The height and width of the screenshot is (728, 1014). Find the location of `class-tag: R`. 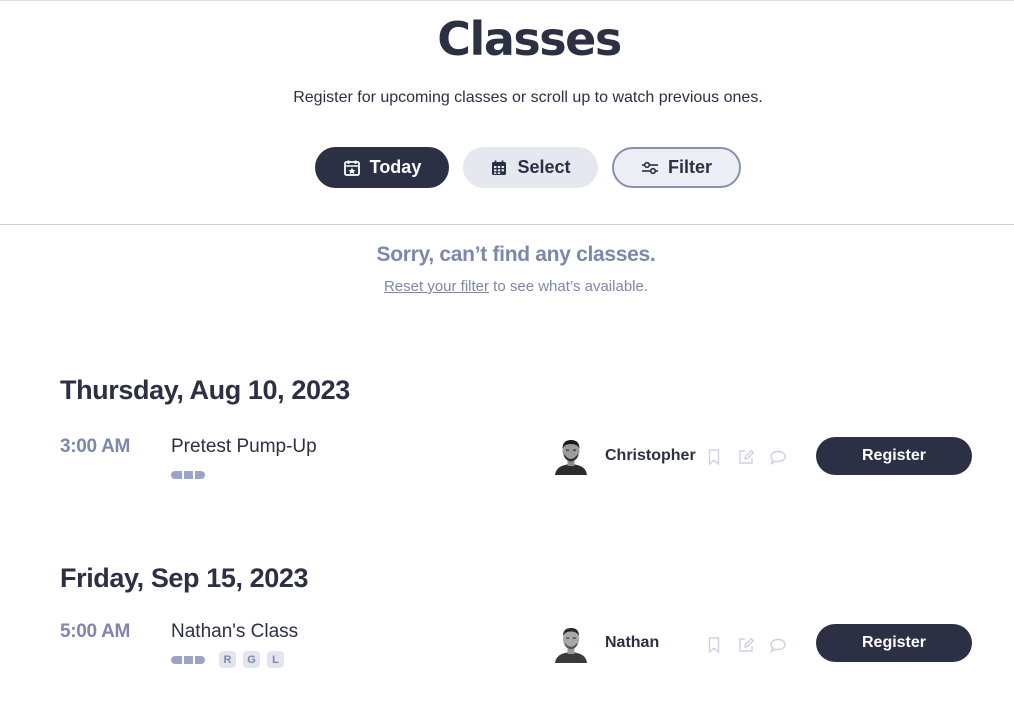

class-tag: R is located at coordinates (227, 659).